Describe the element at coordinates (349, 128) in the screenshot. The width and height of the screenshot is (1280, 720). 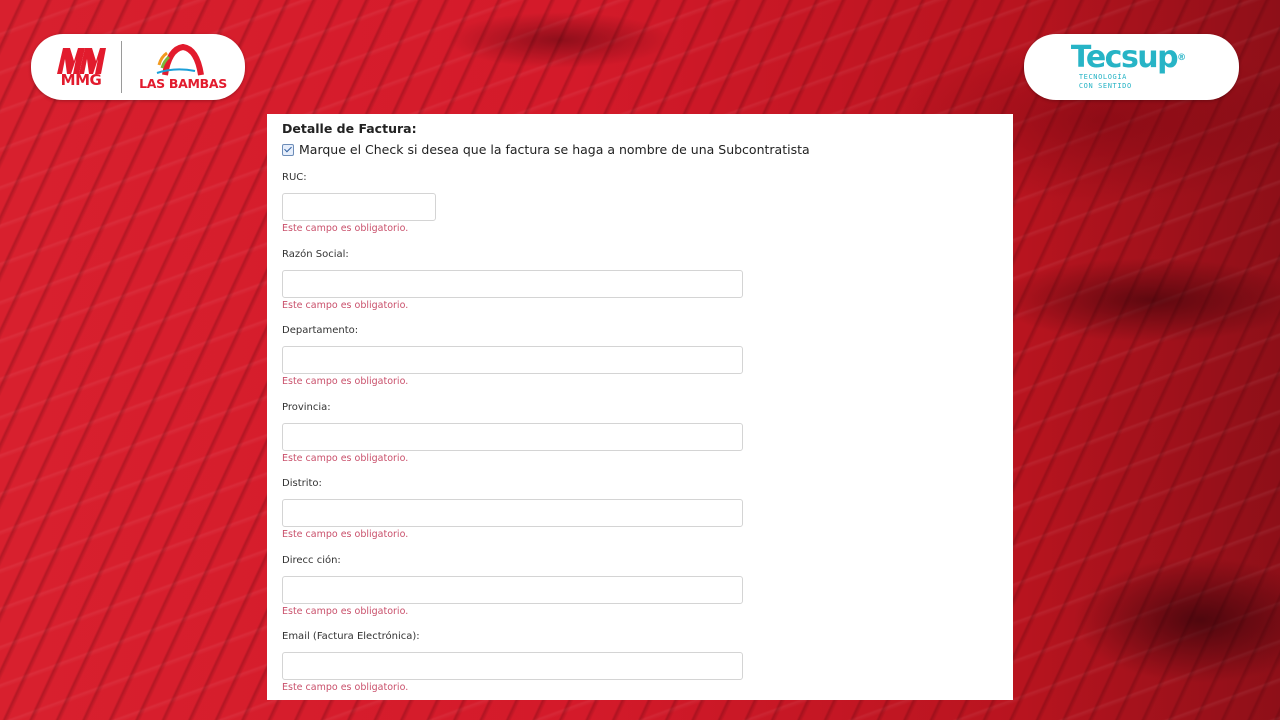
I see `form-title: Detalle de Factura:` at that location.